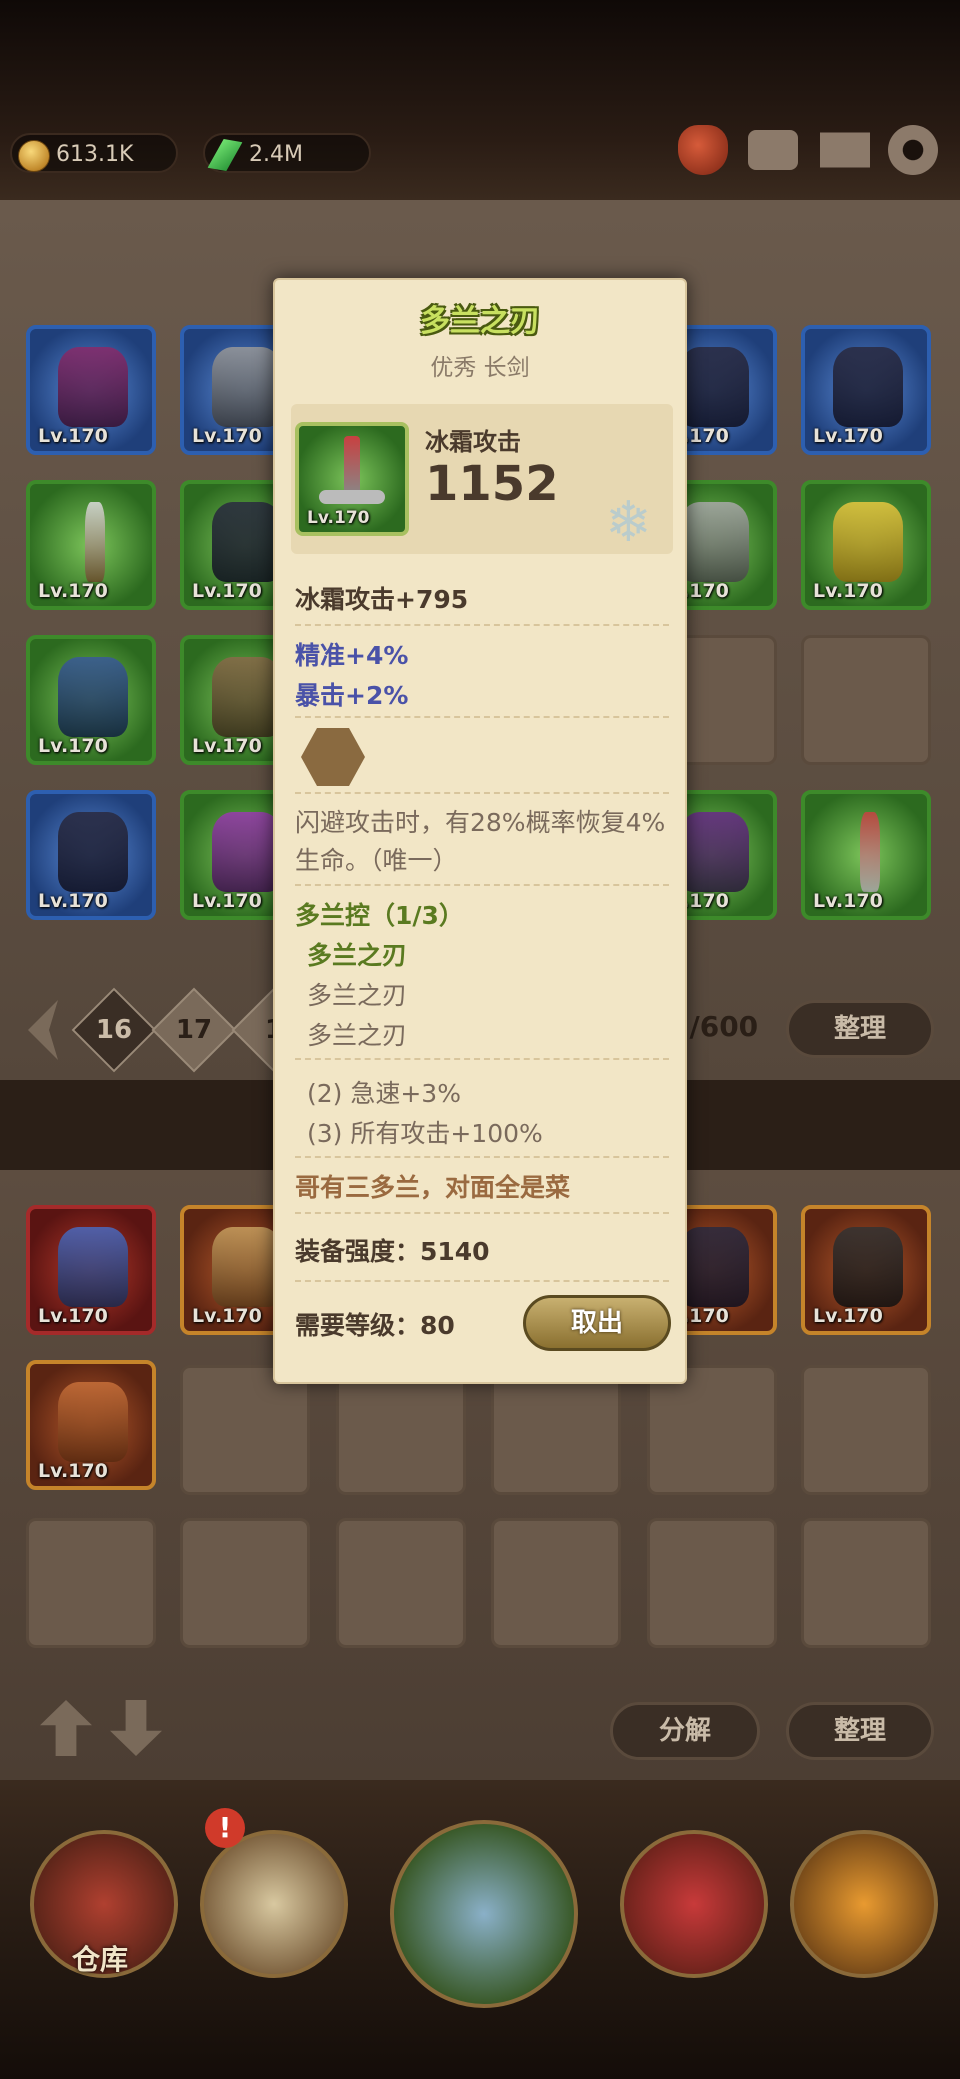 This screenshot has width=960, height=2079. What do you see at coordinates (480, 841) in the screenshot?
I see `passive-effect: 闪避攻击时，有28%概率恢复4%生命。（唯一）` at bounding box center [480, 841].